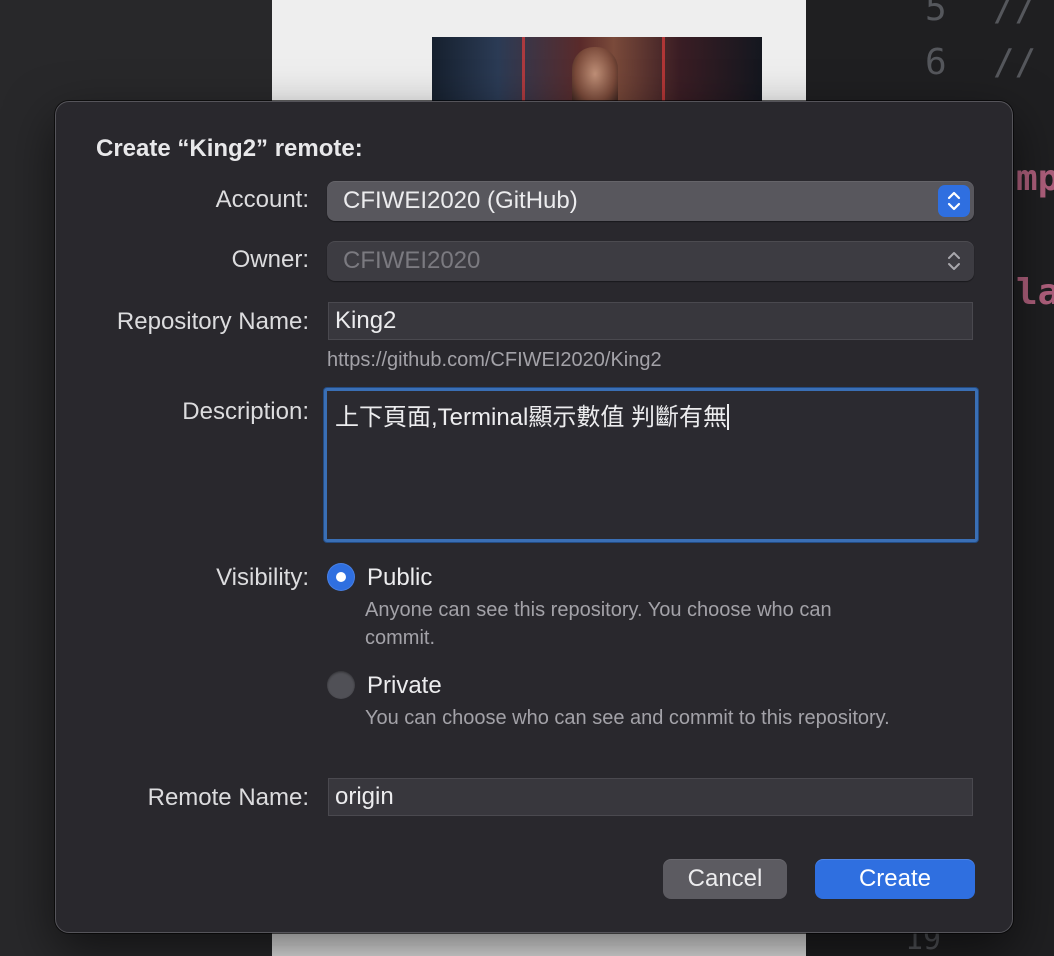 The width and height of the screenshot is (1054, 956). I want to click on private-radio-label: Private, so click(404, 686).